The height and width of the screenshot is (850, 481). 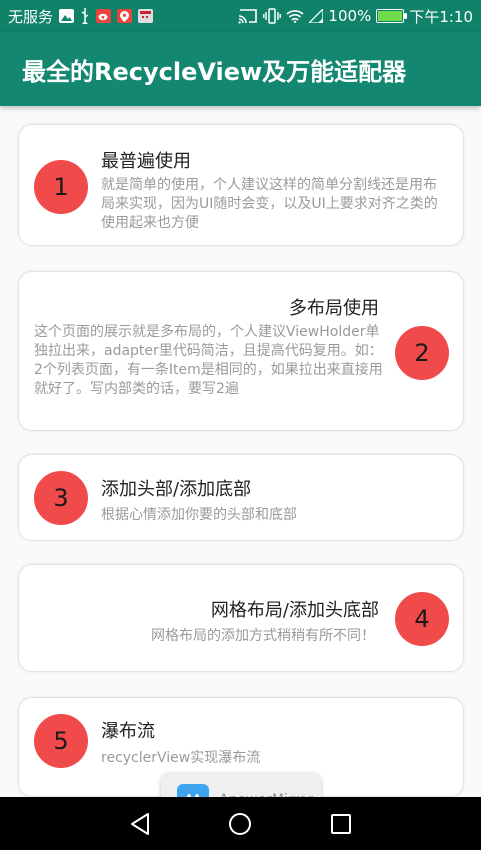 I want to click on list-item-4: 网格布局/添加头底部 网格布局的添加方式稍稍有所不同！ 4, so click(x=241, y=618).